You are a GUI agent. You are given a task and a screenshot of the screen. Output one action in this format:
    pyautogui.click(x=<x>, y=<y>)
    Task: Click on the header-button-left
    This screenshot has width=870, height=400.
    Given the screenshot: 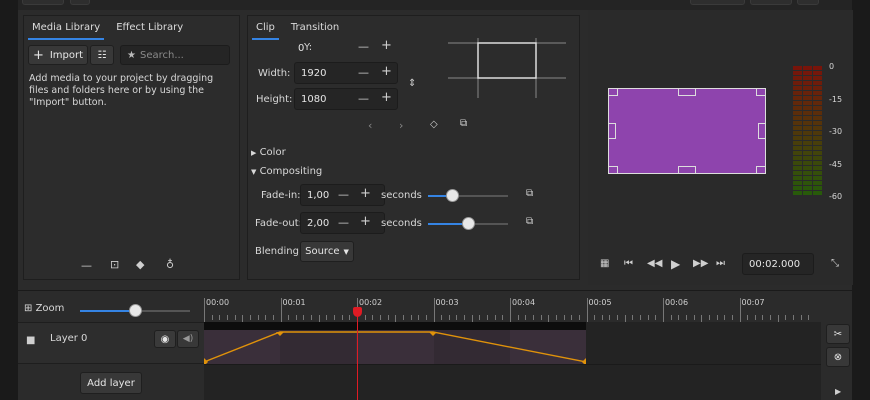 What is the action you would take?
    pyautogui.click(x=43, y=2)
    